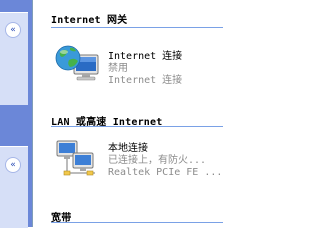 This screenshot has height=240, width=320. I want to click on lan-connection-icon, so click(75, 158).